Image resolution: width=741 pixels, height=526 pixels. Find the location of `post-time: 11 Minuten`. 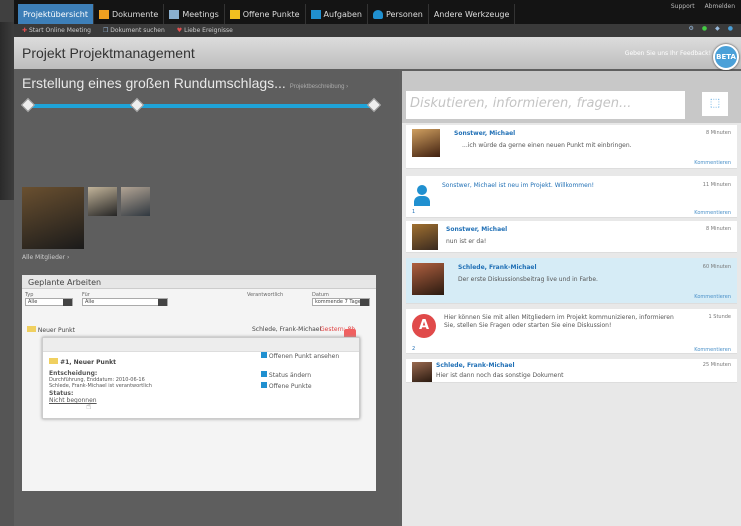

post-time: 11 Minuten is located at coordinates (716, 185).